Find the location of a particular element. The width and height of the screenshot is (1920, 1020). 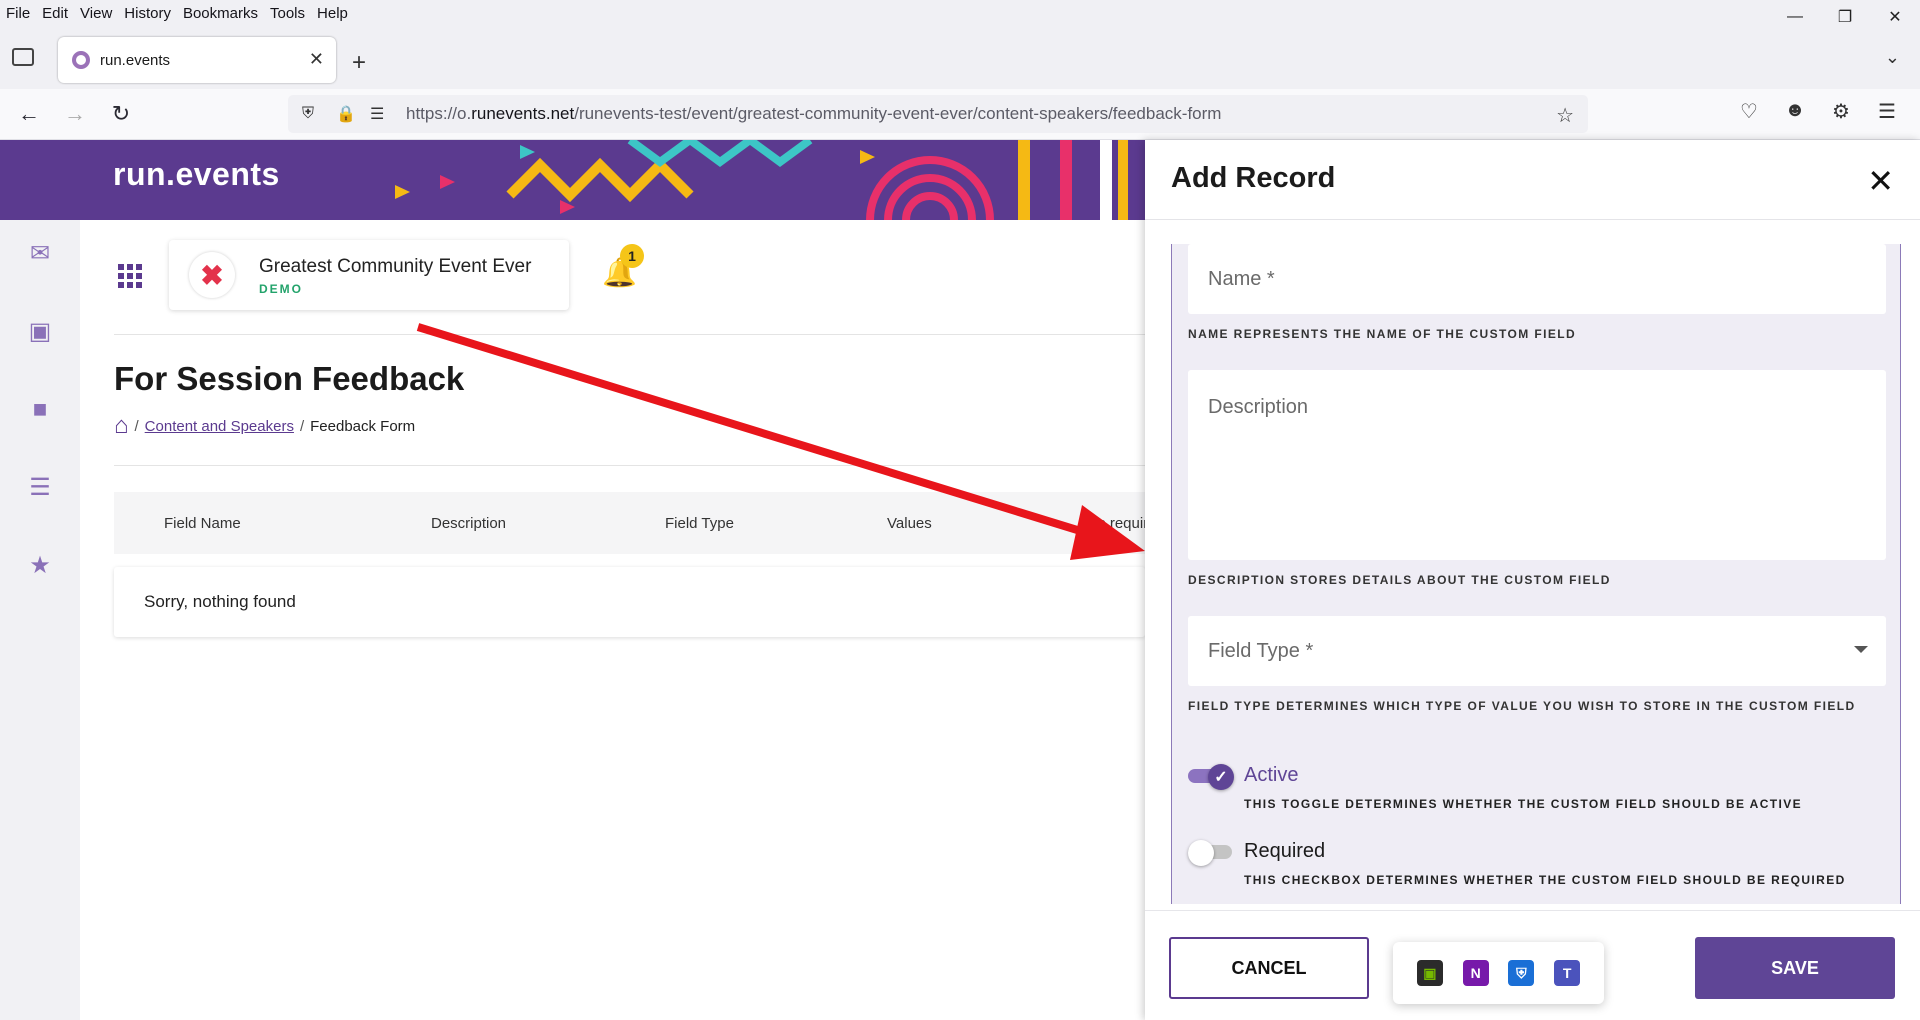

chevron-down-icon is located at coordinates (1861, 649).